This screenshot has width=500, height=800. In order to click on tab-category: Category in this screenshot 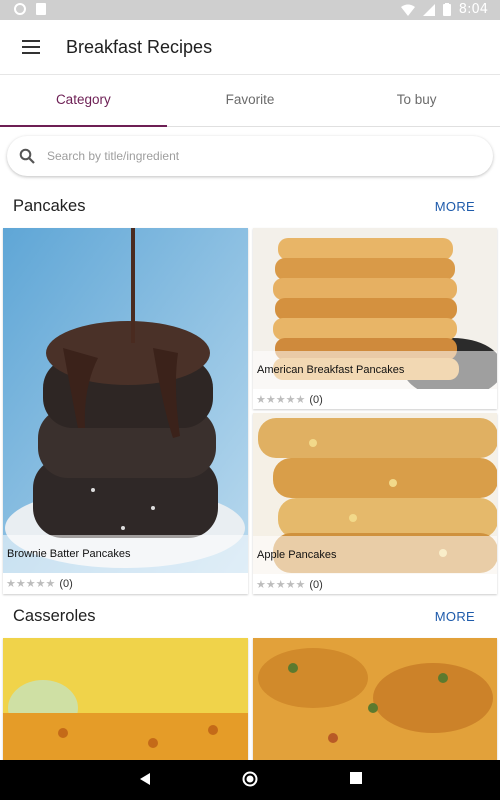, I will do `click(83, 101)`.